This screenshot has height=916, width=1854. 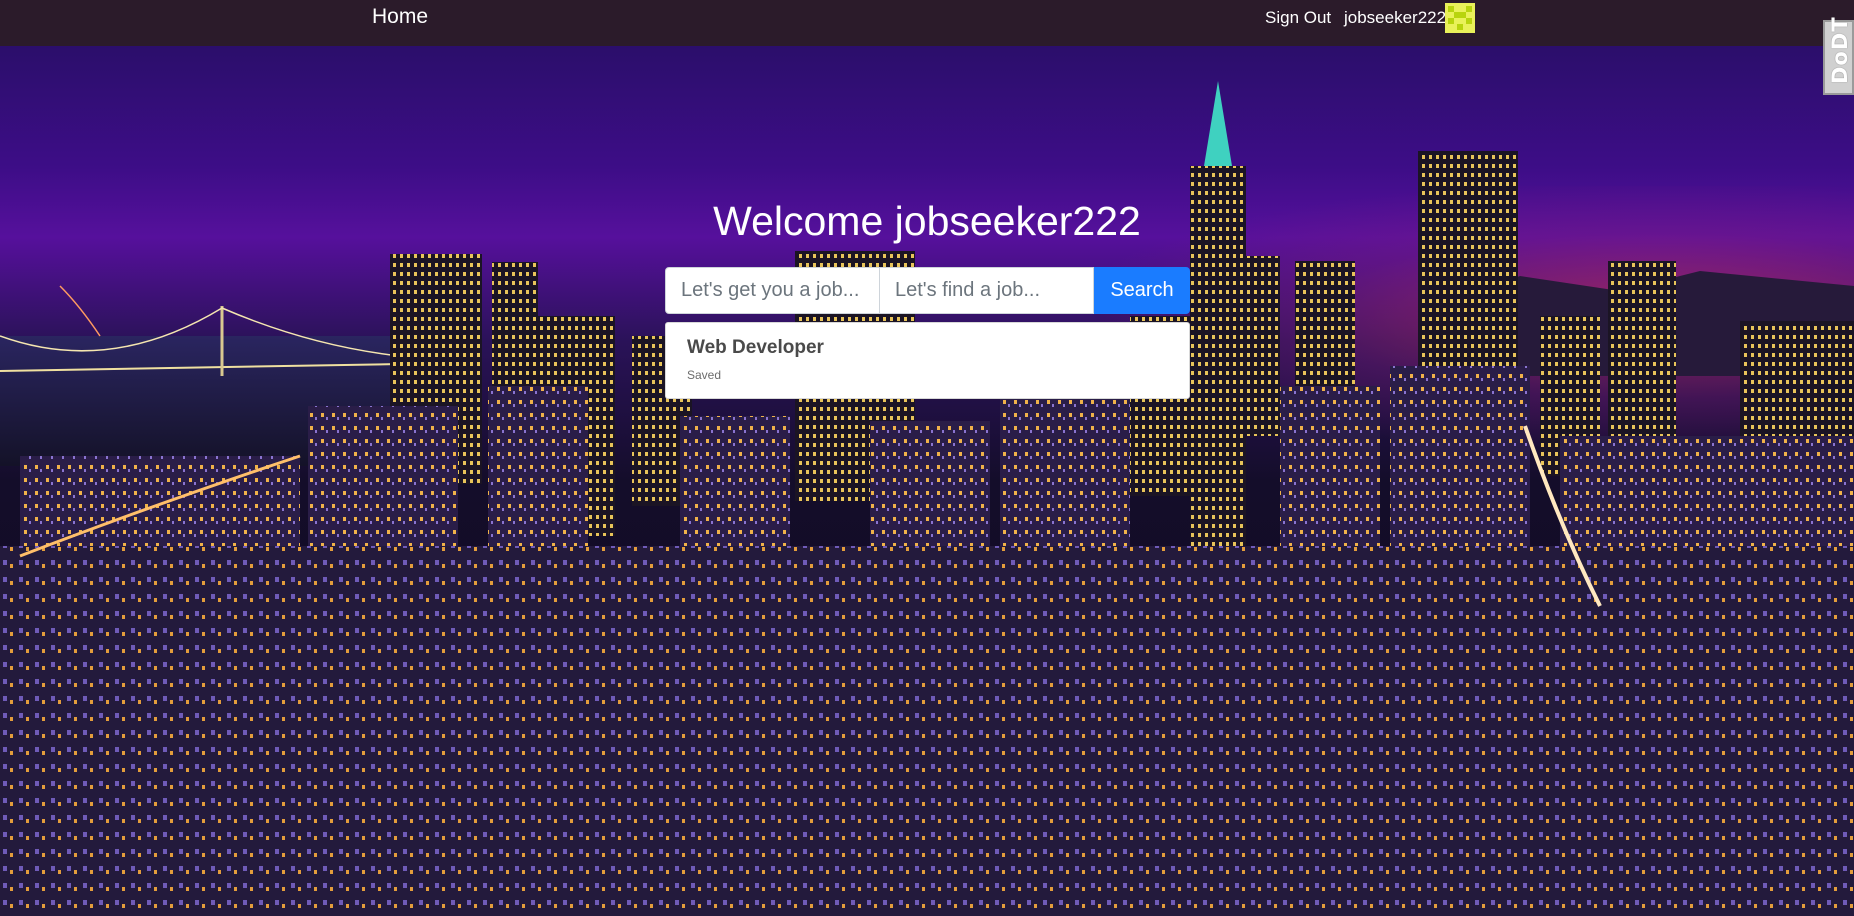 I want to click on sign-out-link: Sign Out, so click(x=1298, y=18).